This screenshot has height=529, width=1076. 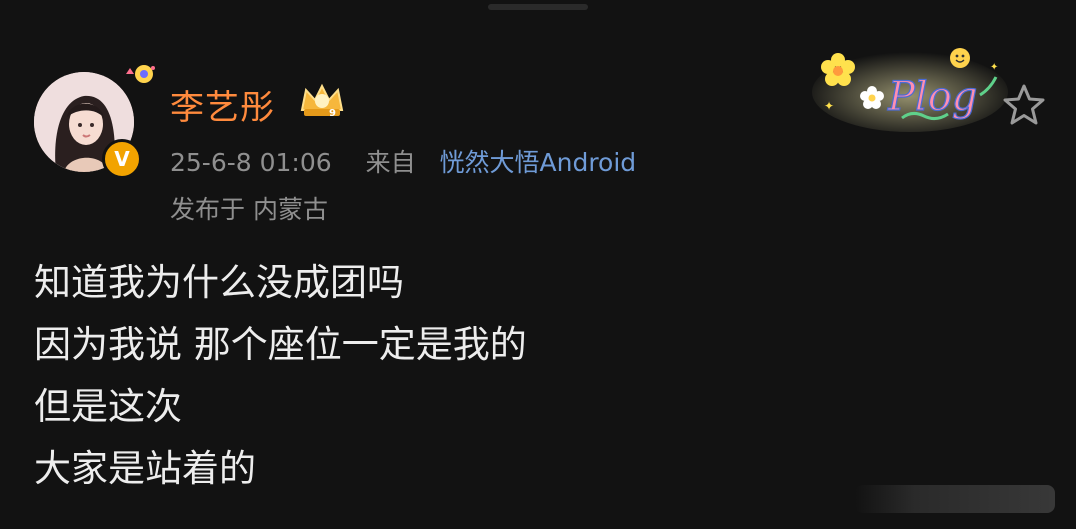 I want to click on post-meta: 25-6-8 01:06 来自 恍然大悟Android, so click(x=403, y=161).